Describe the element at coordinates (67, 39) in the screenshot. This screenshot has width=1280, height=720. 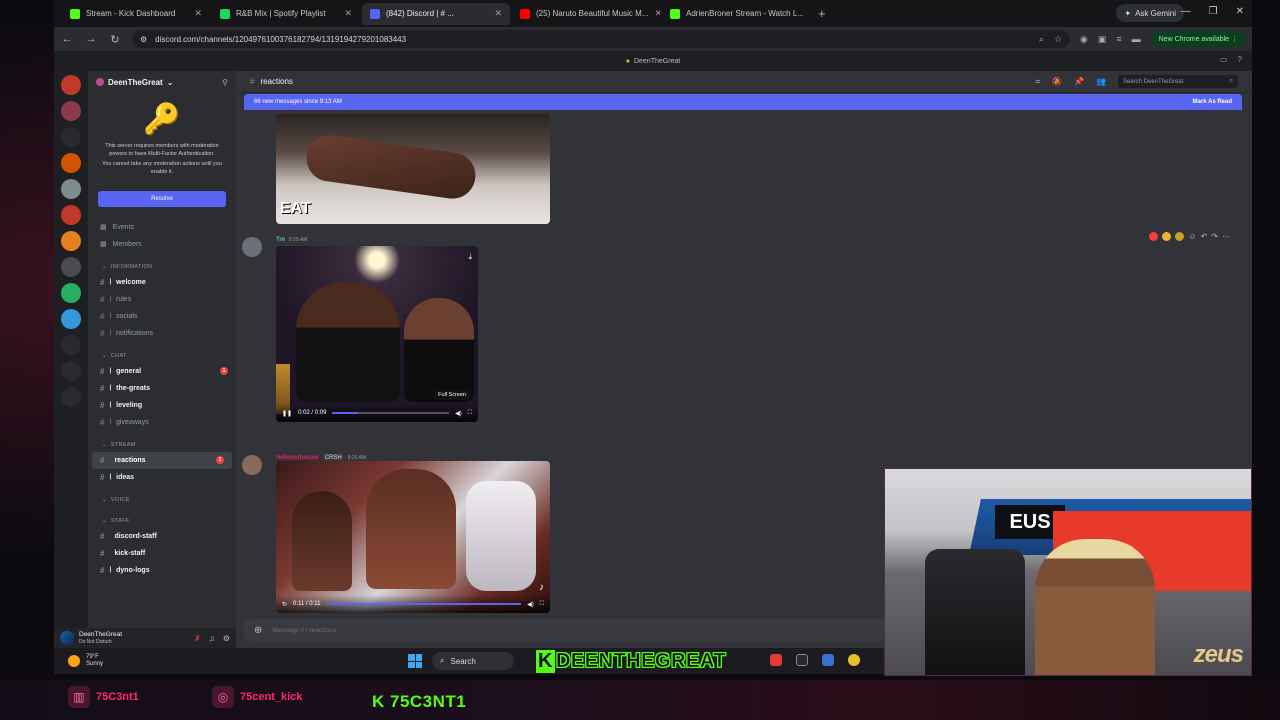
I see `back-icon: ←` at that location.